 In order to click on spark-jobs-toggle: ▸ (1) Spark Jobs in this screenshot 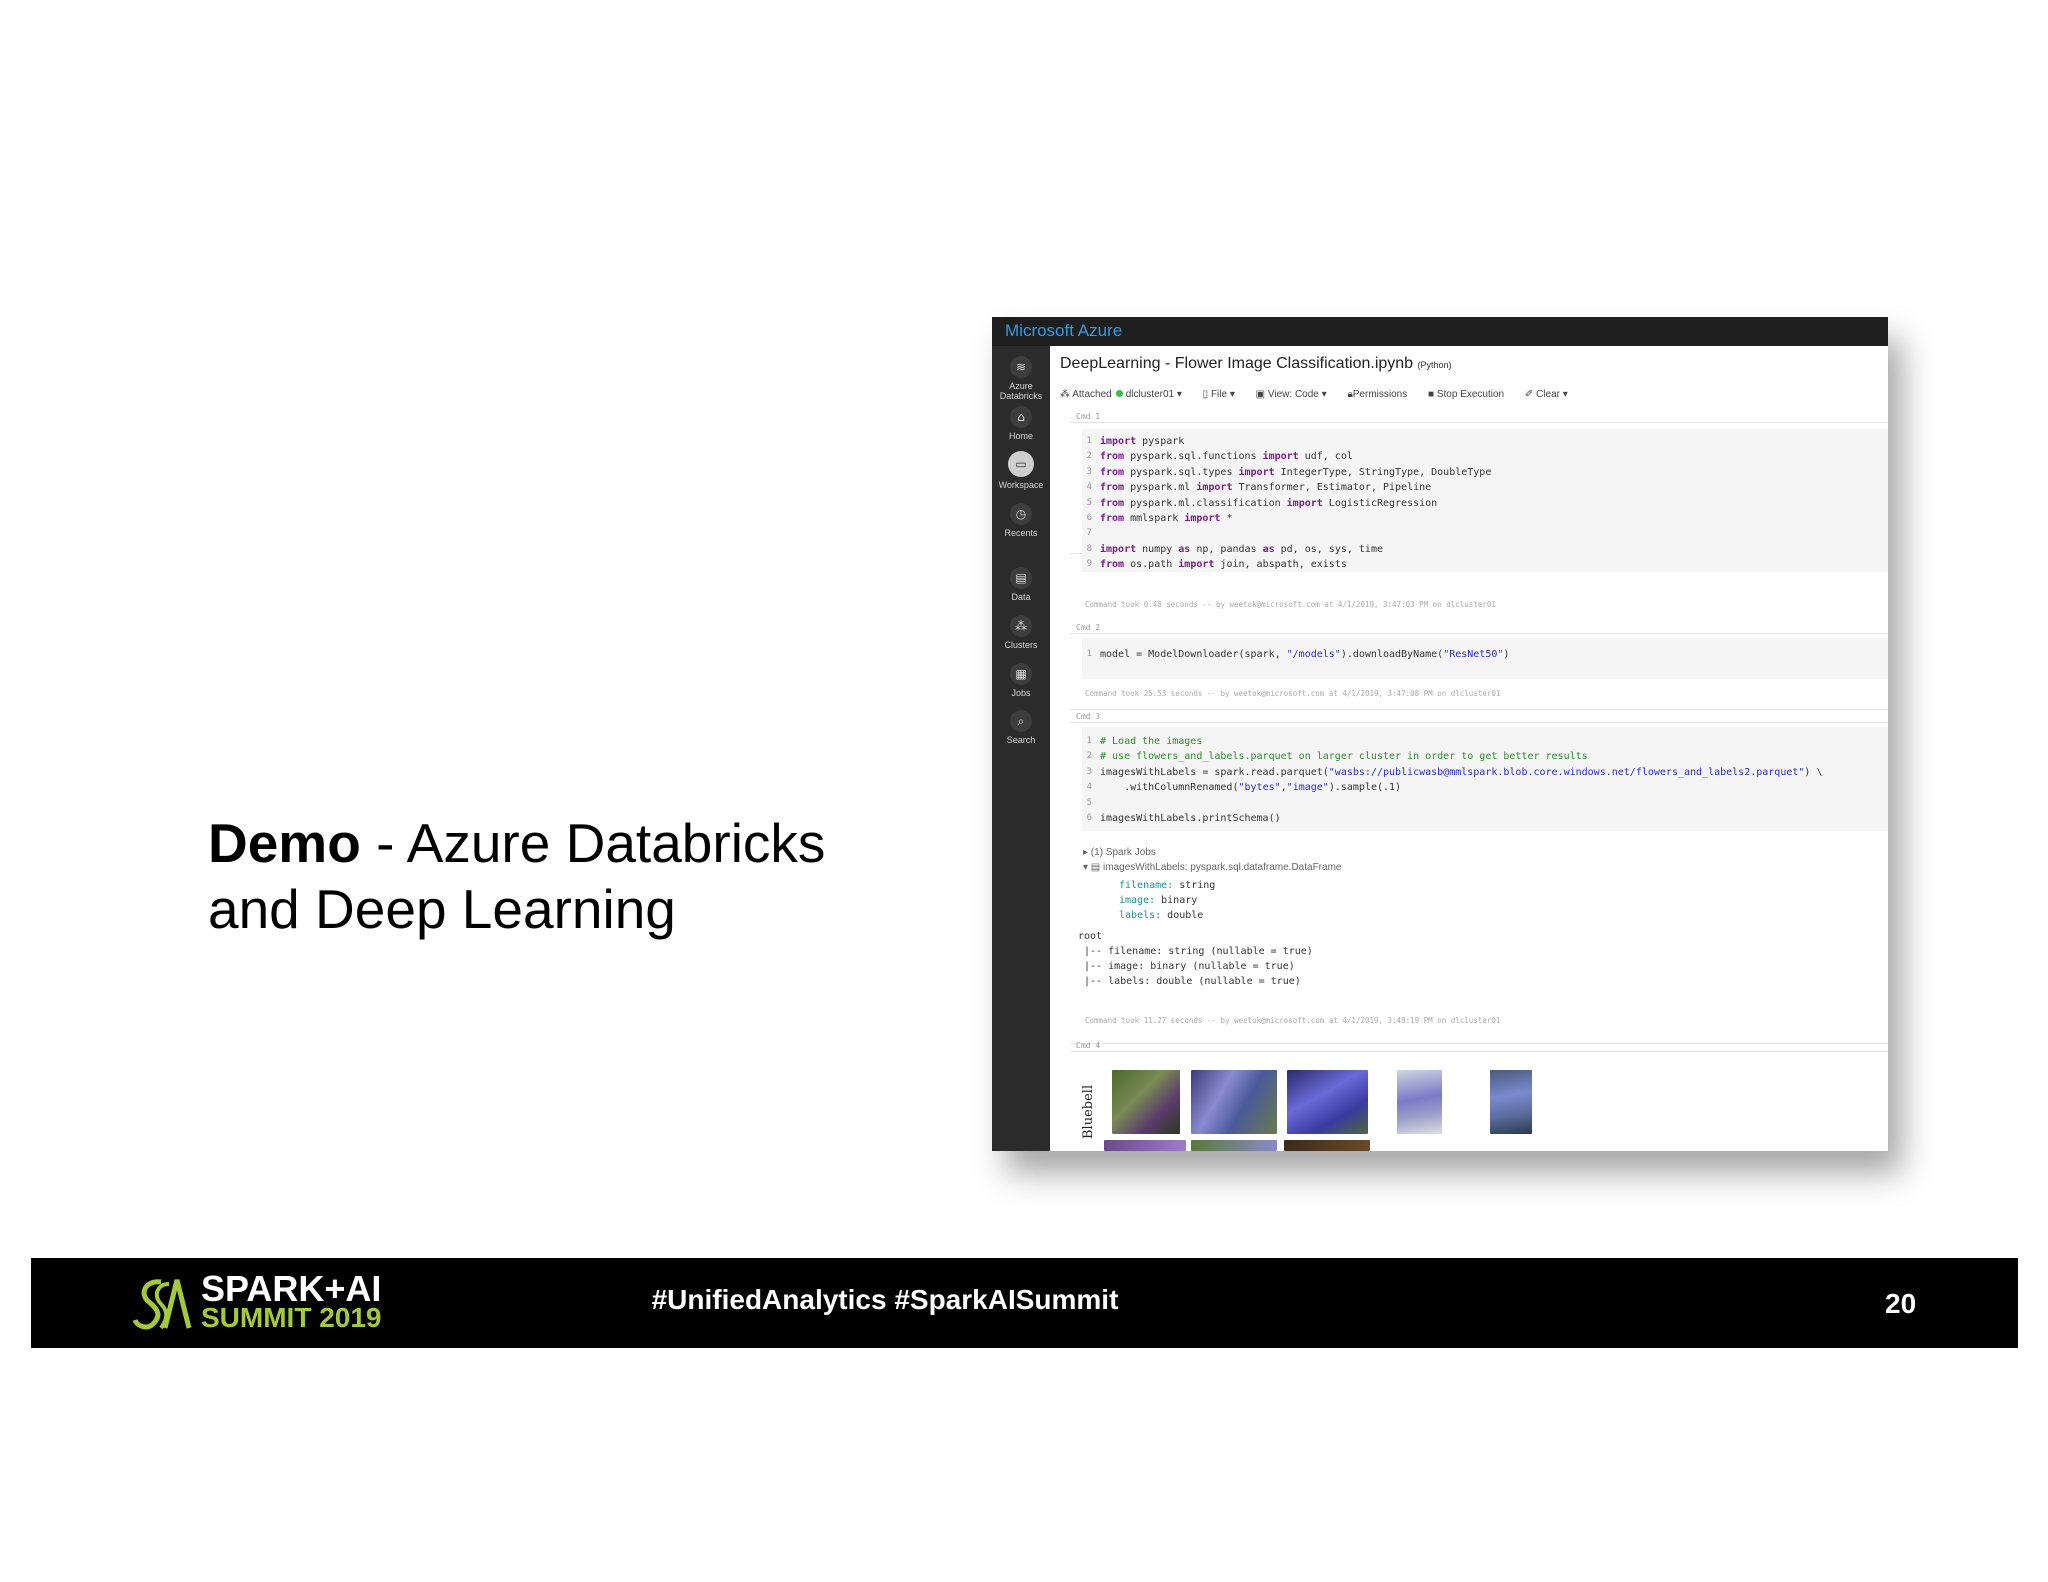, I will do `click(1119, 852)`.